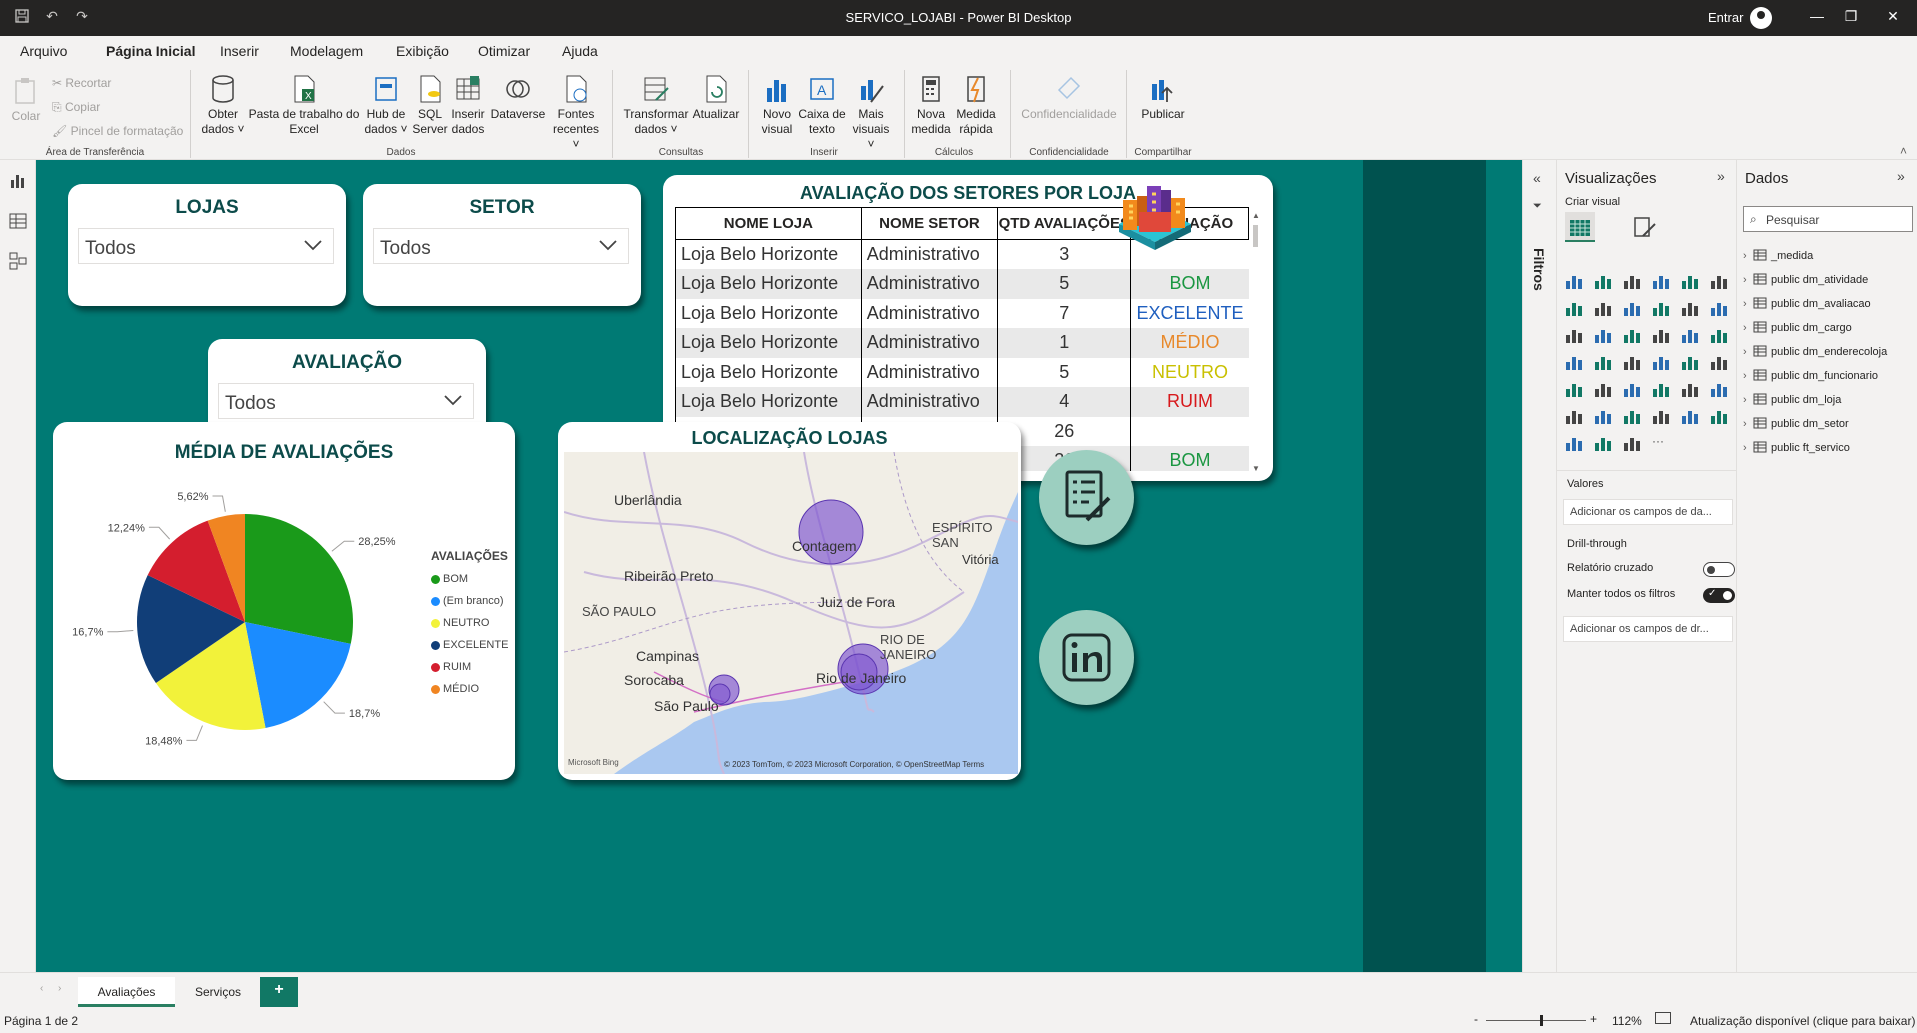  What do you see at coordinates (822, 105) in the screenshot?
I see `text-box-button: A Caixa de texto` at bounding box center [822, 105].